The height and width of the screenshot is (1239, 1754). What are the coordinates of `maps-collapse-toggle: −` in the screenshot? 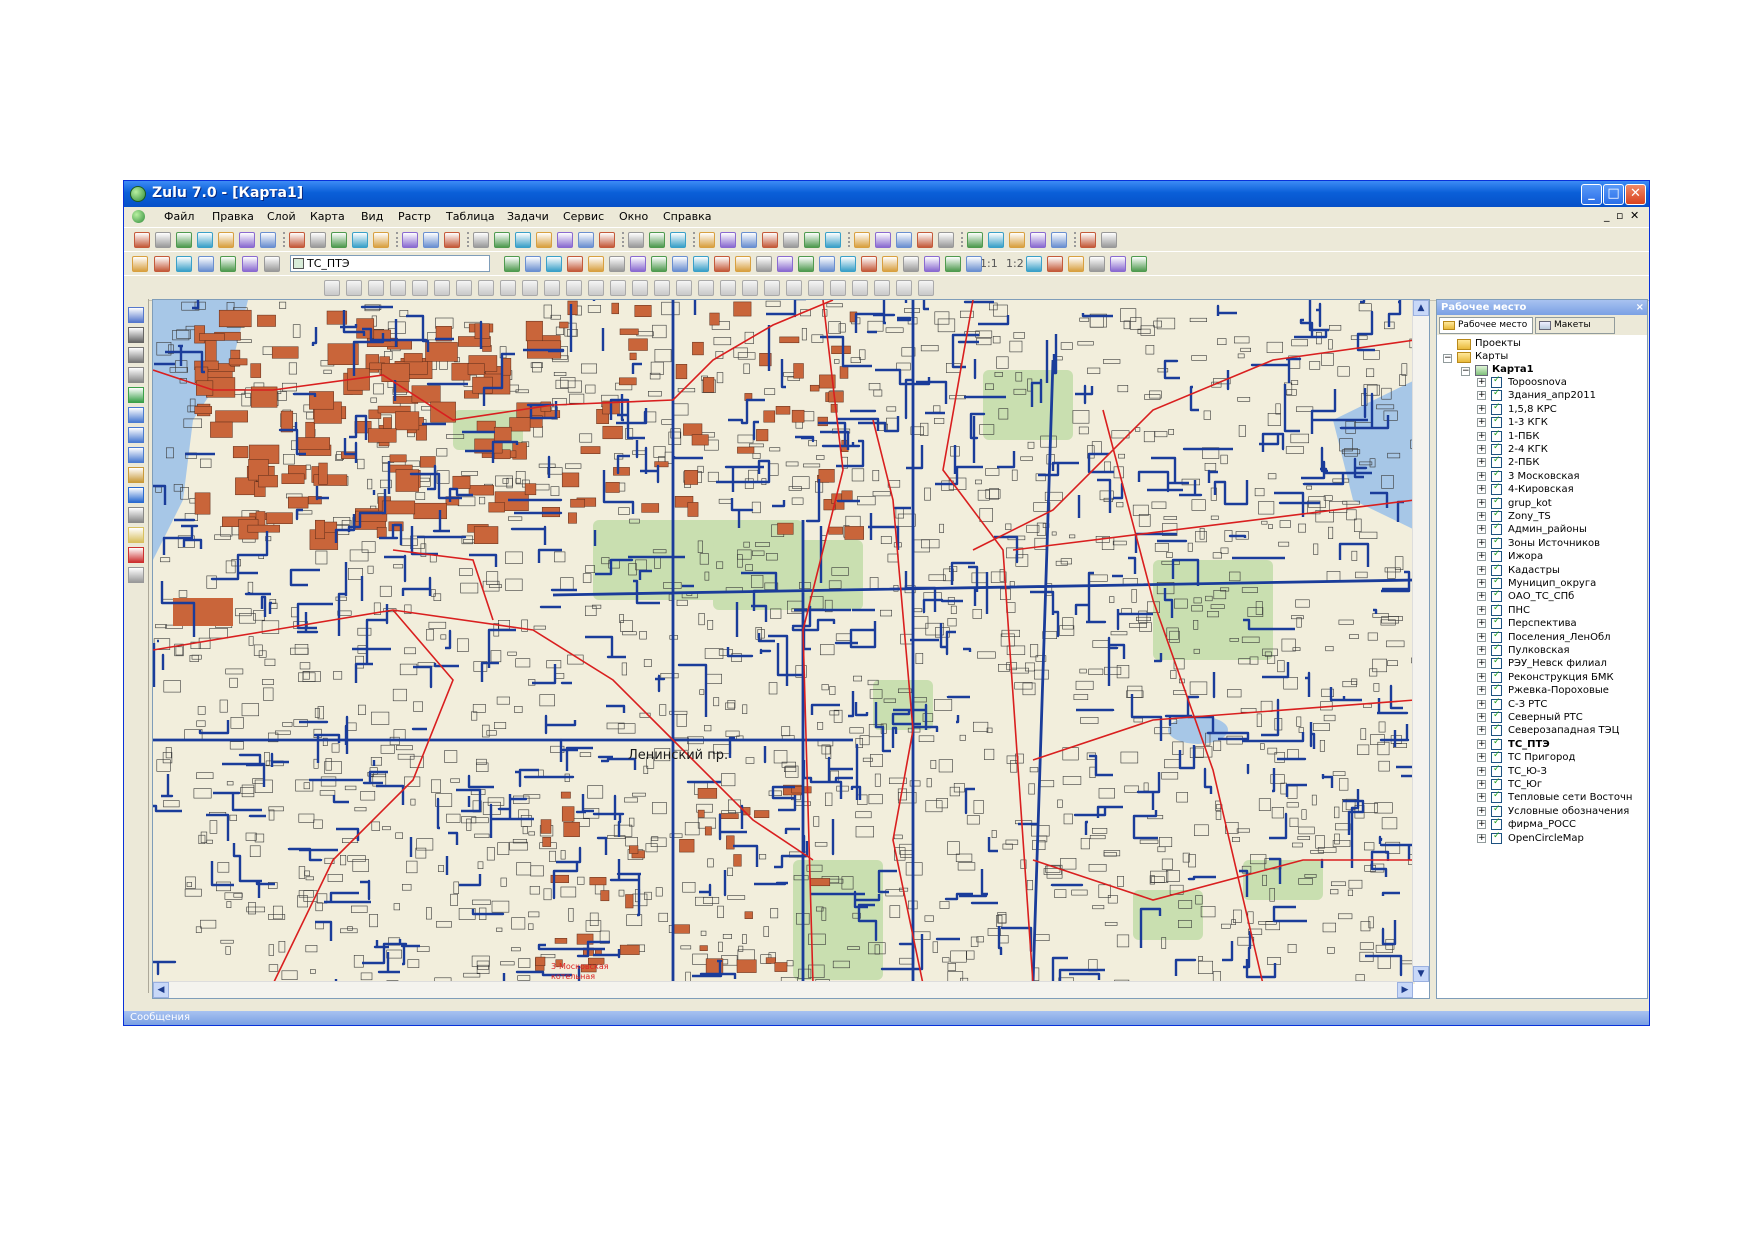 It's located at (1447, 358).